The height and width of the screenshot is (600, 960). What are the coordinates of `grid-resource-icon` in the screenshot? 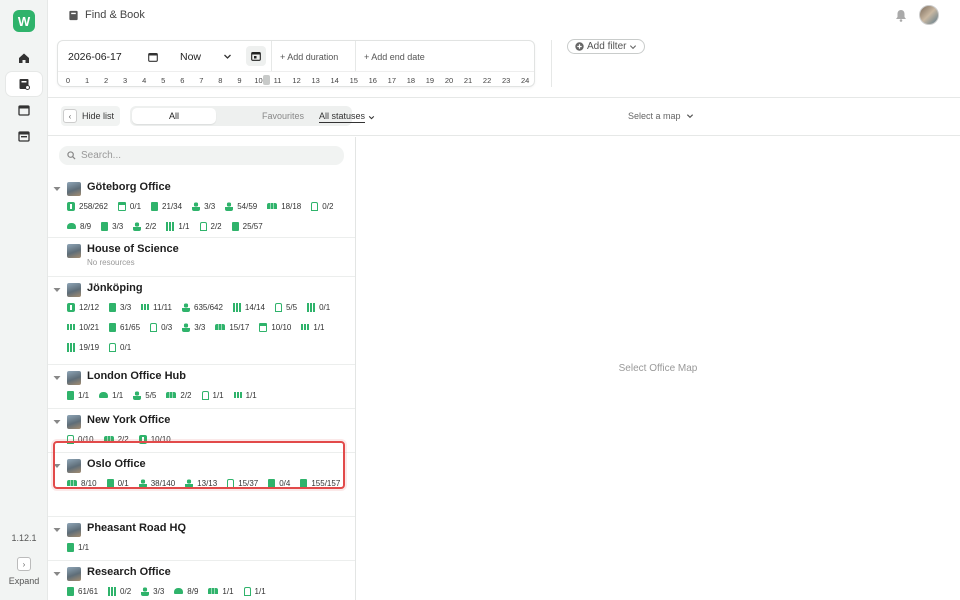 It's located at (170, 226).